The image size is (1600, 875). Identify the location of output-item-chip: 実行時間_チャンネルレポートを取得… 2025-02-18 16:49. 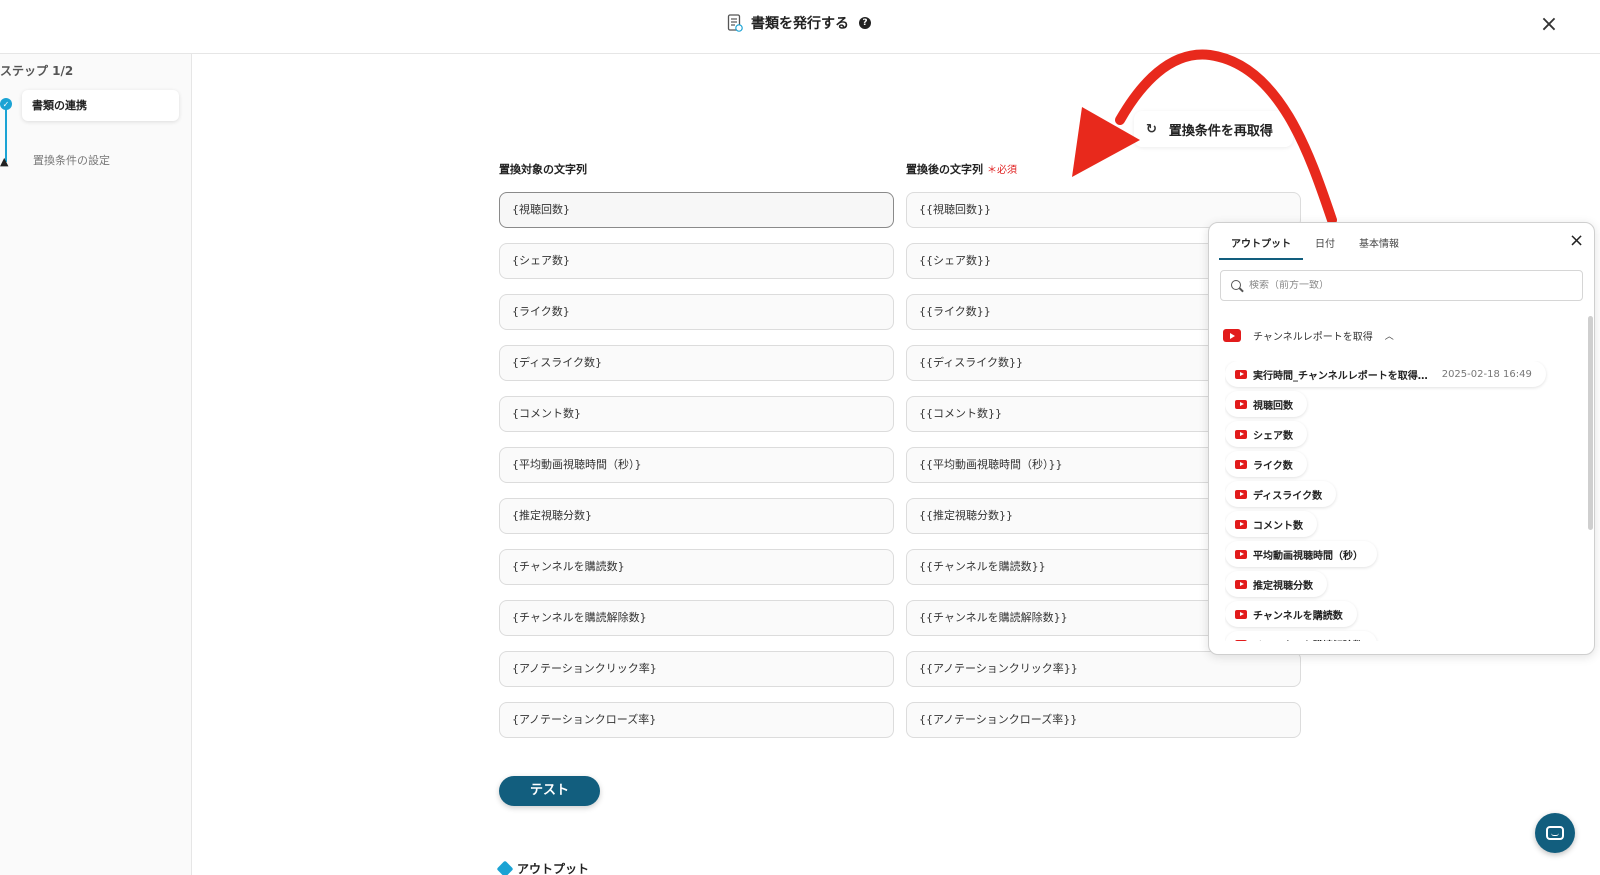
(1385, 374).